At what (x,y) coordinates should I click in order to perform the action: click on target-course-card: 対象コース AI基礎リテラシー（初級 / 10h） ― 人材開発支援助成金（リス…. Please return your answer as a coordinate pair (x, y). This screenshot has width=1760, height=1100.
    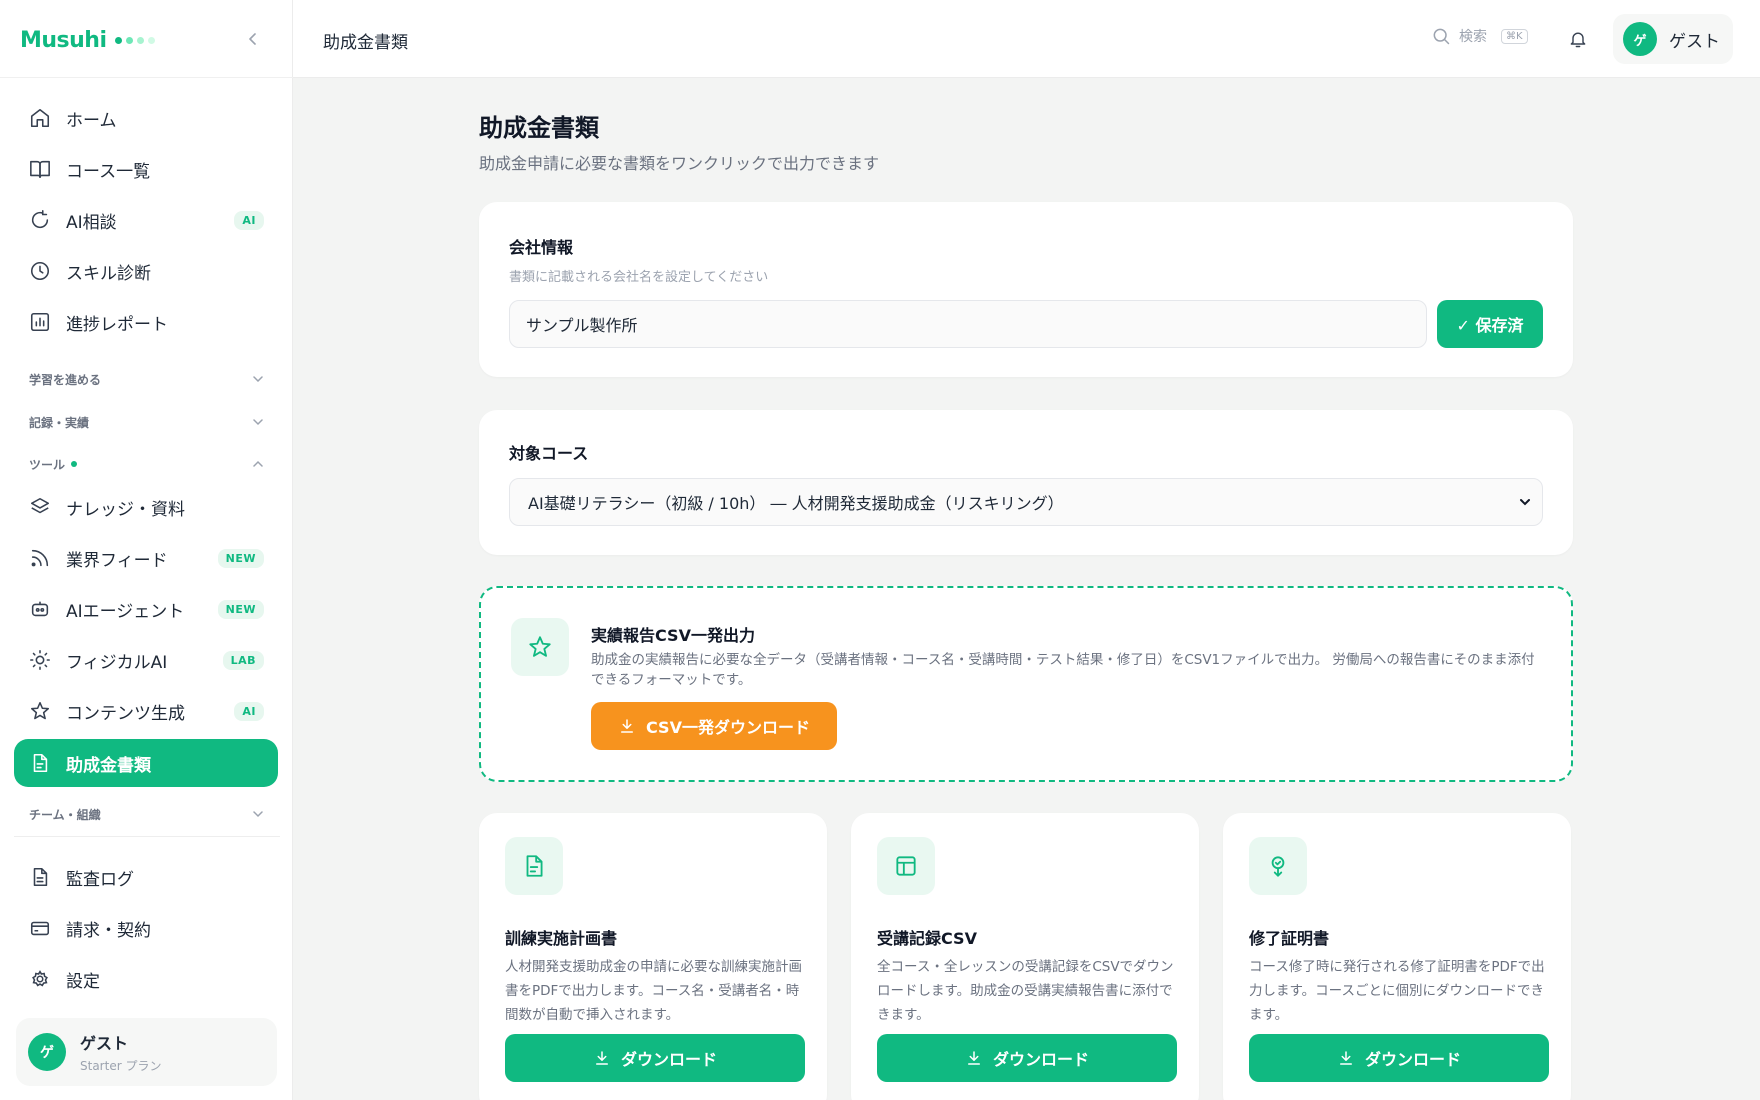
    Looking at the image, I should click on (1026, 482).